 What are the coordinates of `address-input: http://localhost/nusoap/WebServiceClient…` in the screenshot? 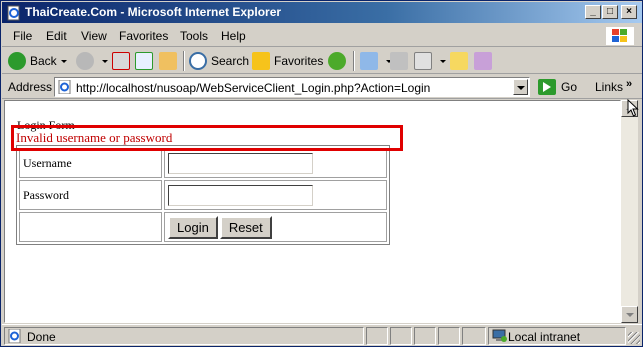 It's located at (292, 87).